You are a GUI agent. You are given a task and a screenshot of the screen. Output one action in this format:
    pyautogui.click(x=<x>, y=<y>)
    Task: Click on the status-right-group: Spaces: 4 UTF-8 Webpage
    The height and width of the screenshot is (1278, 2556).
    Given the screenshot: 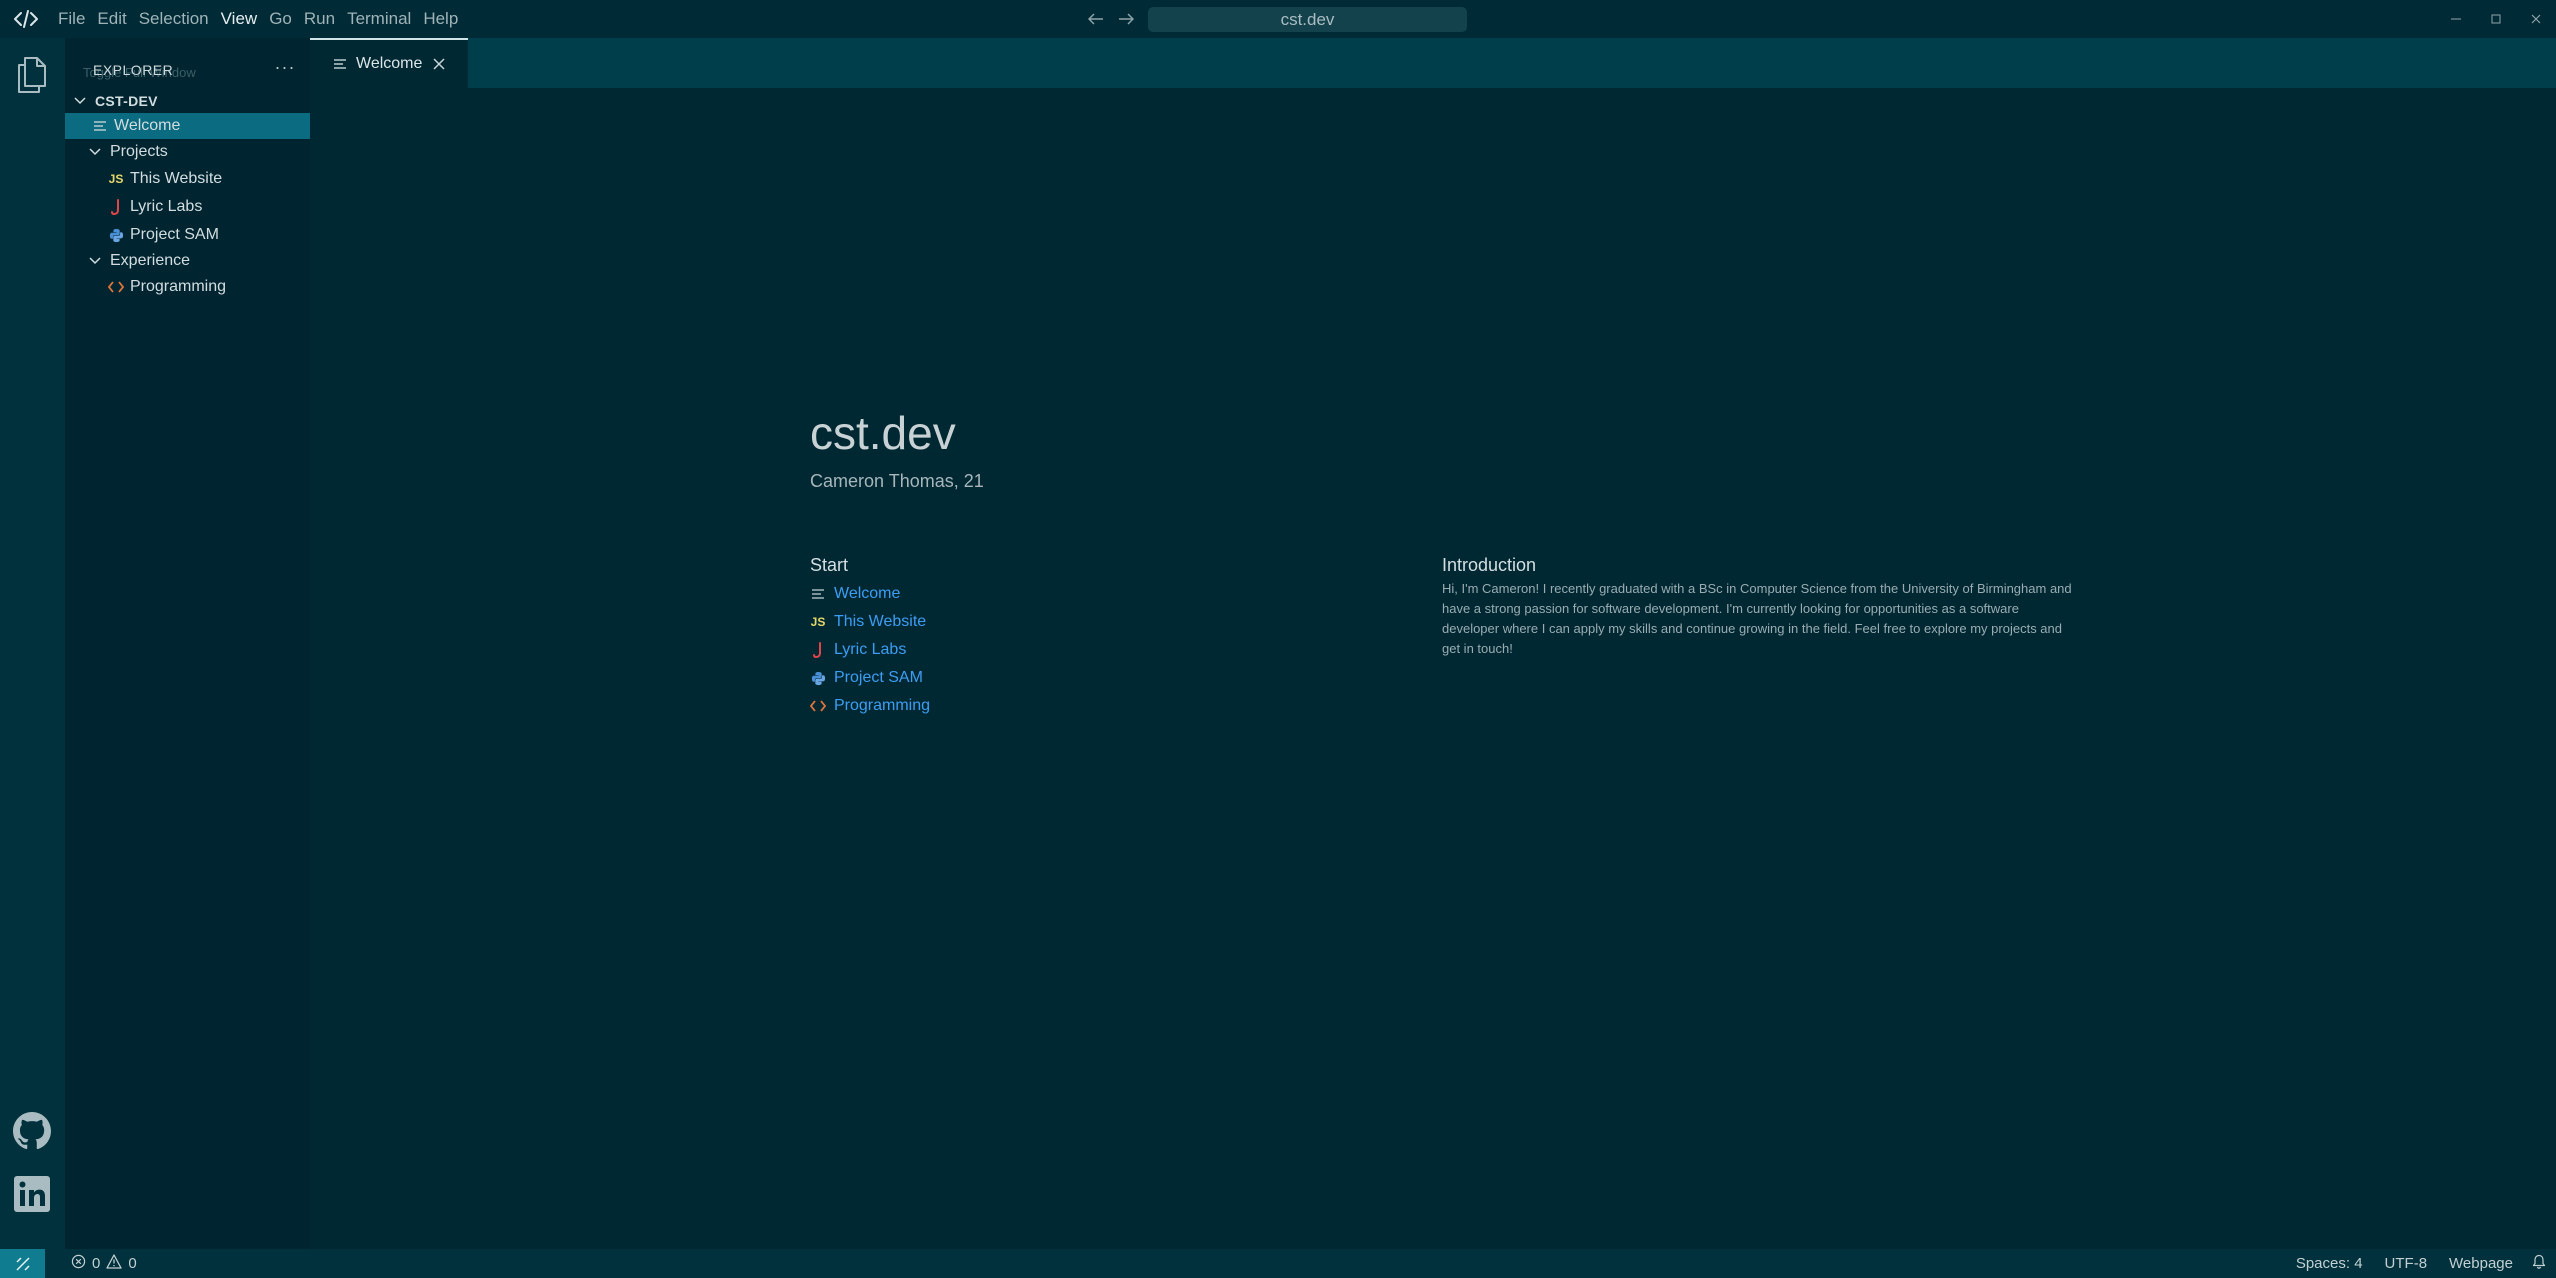 What is the action you would take?
    pyautogui.click(x=2420, y=1263)
    